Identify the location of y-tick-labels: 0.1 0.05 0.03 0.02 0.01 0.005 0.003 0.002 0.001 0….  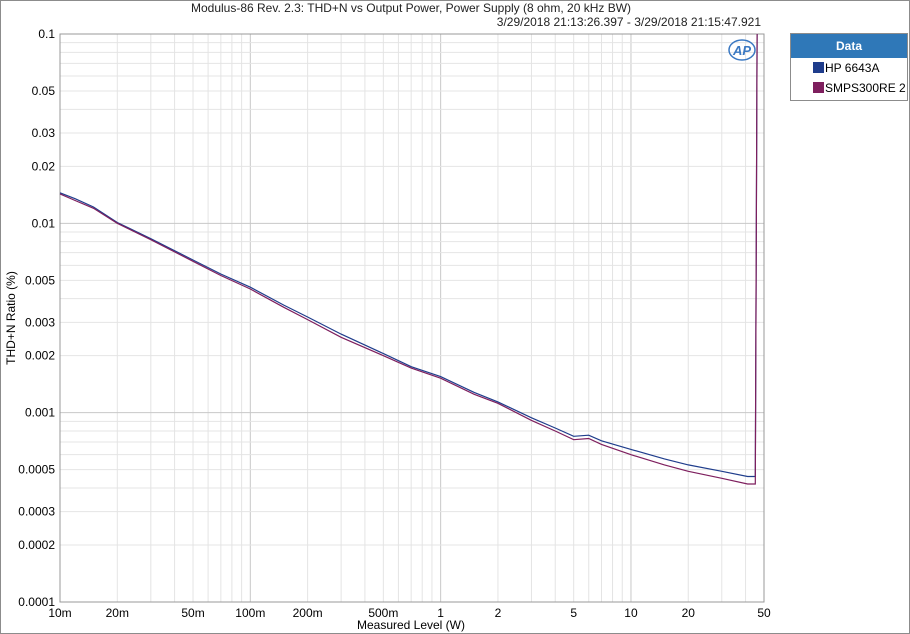
(36, 318).